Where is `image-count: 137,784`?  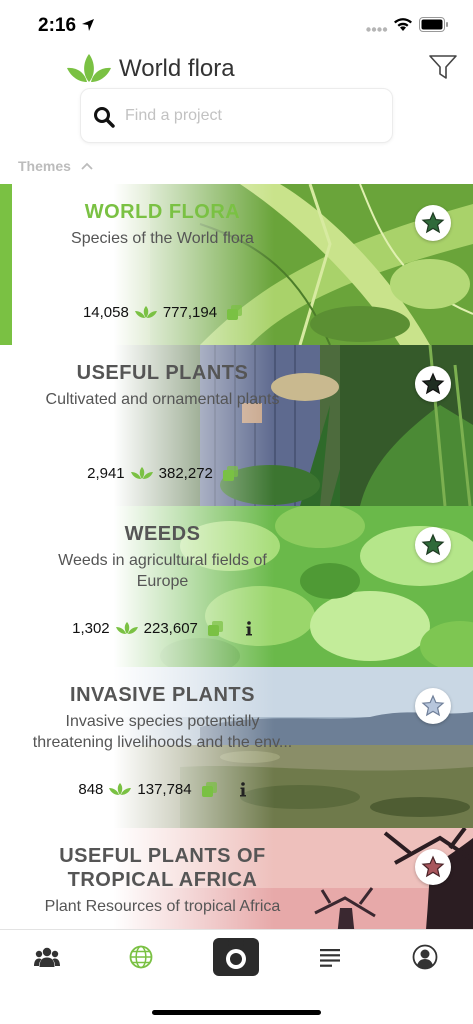
image-count: 137,784 is located at coordinates (164, 789).